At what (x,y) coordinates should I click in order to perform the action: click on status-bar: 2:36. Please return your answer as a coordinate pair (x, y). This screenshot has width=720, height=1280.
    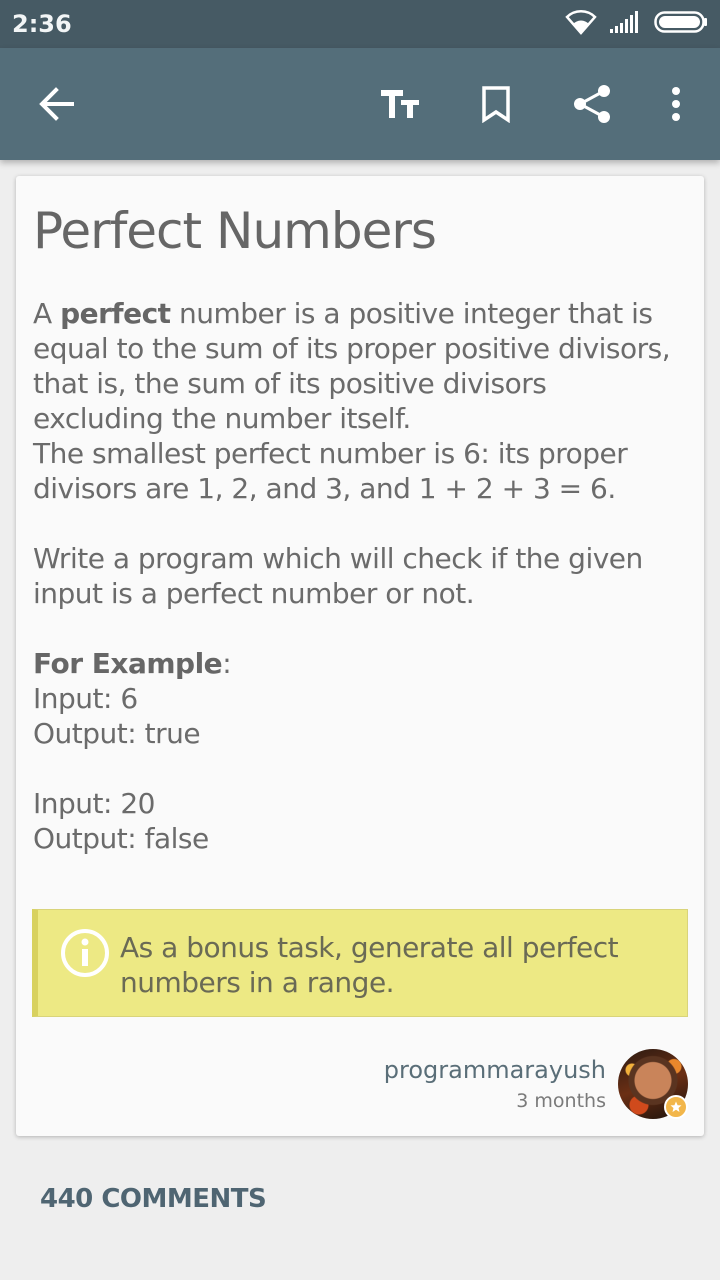
    Looking at the image, I should click on (360, 24).